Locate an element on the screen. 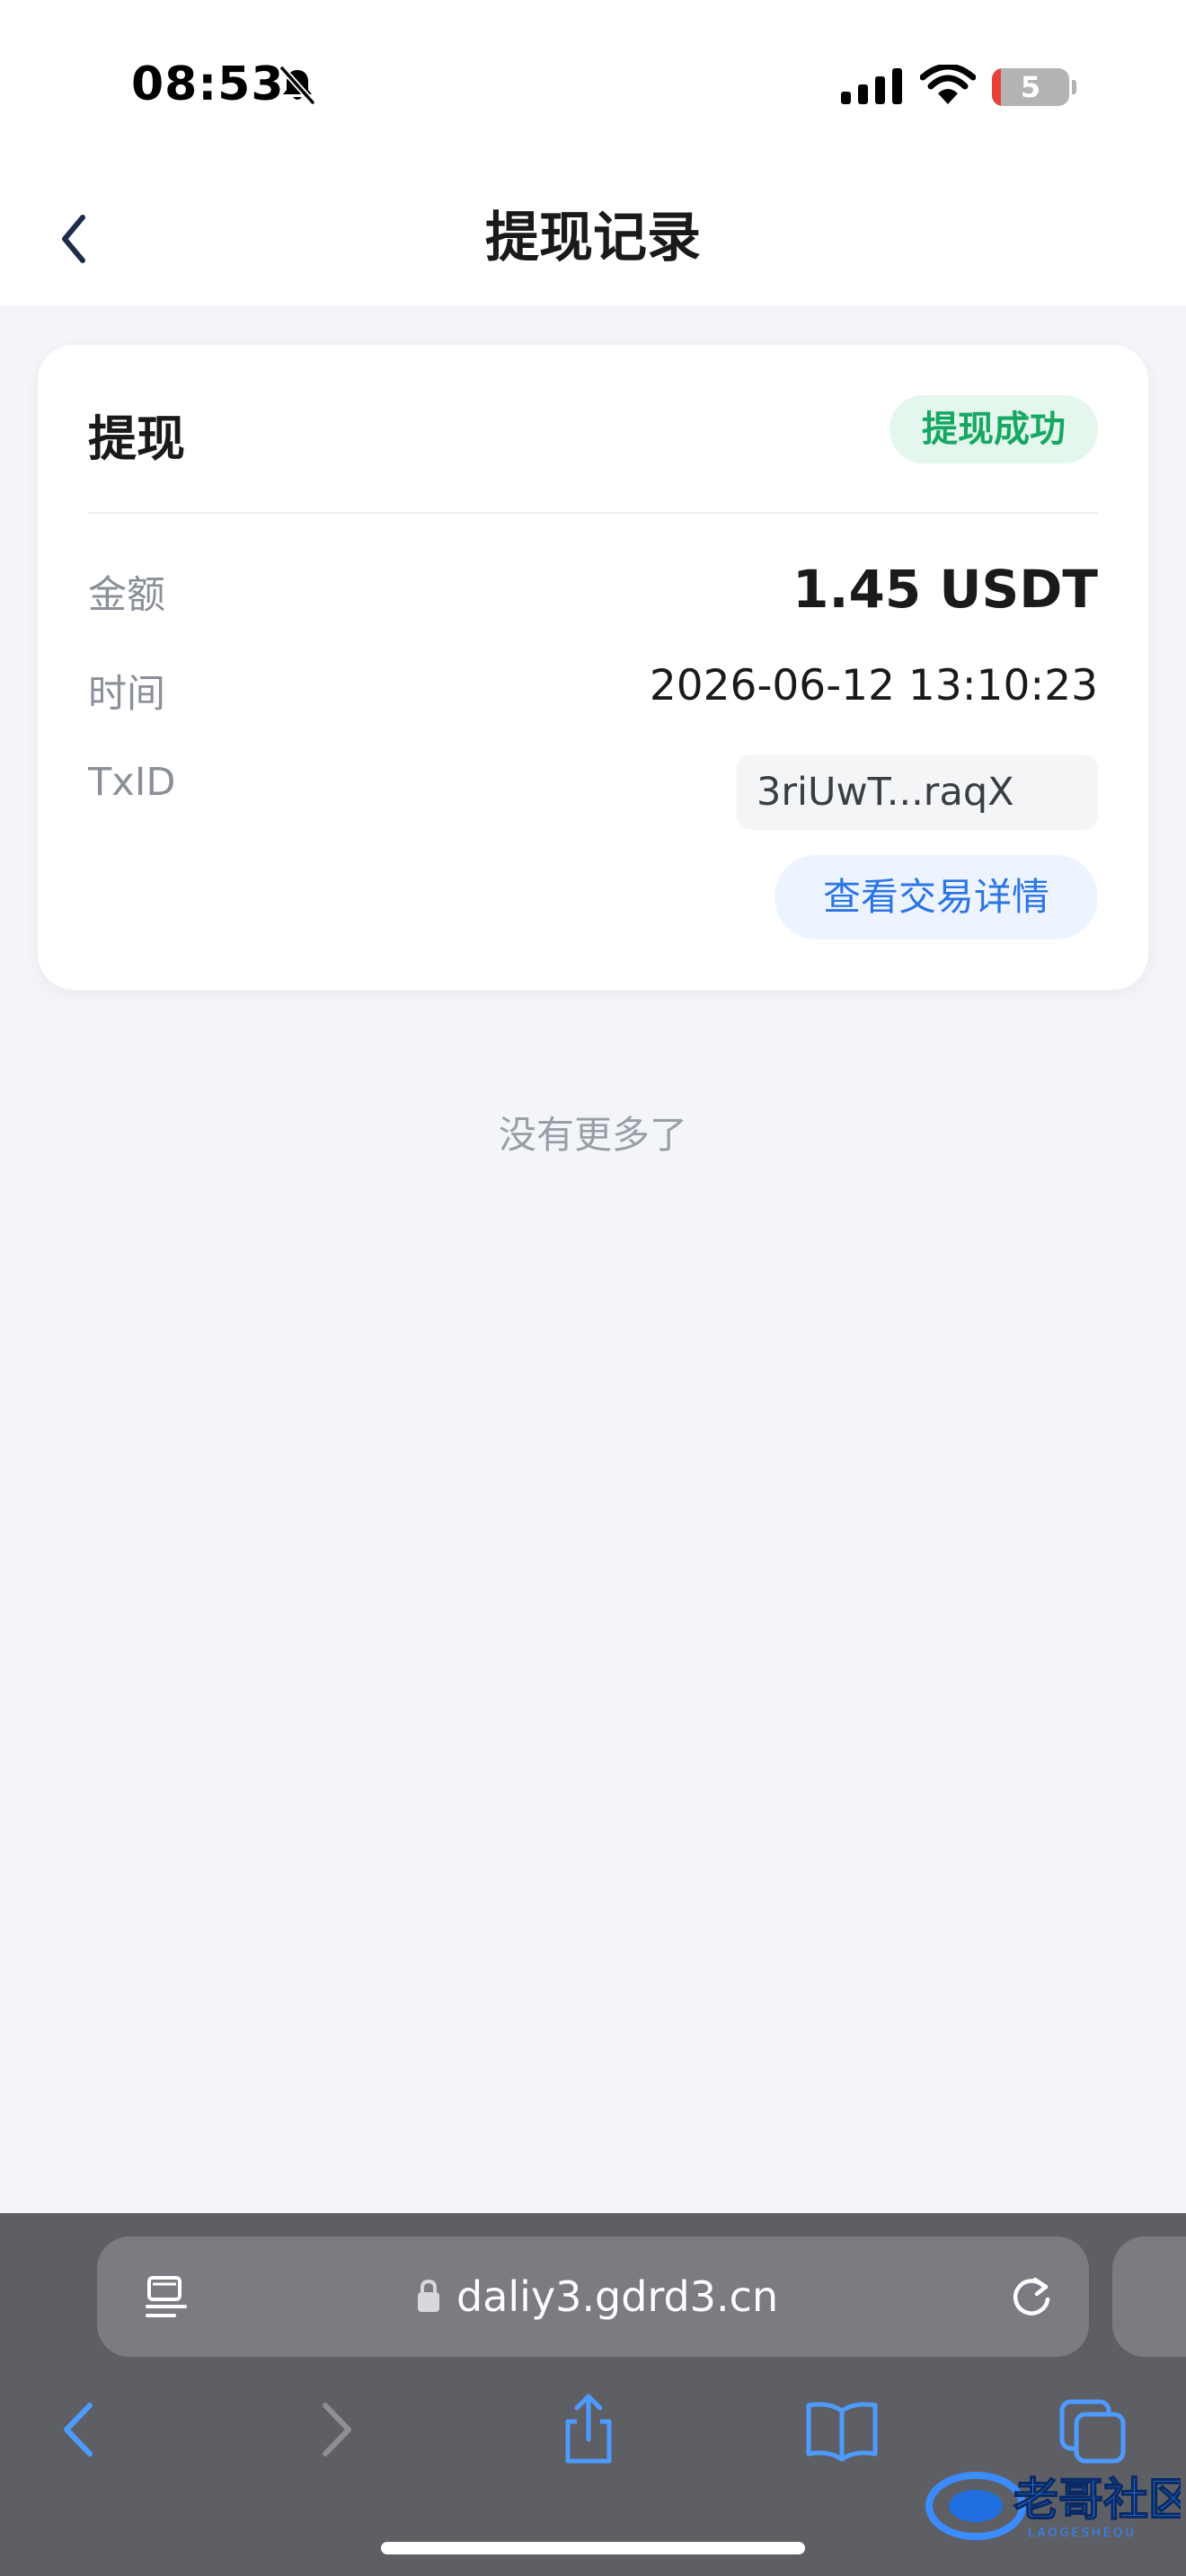  chevron-left-icon is located at coordinates (73, 239).